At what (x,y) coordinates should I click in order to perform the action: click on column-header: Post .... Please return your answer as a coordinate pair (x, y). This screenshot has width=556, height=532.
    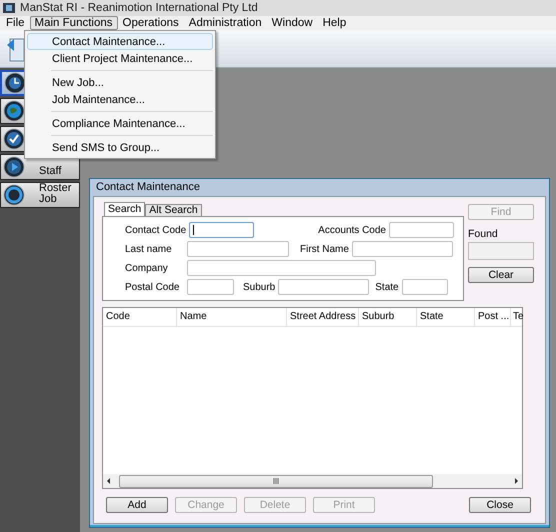
    Looking at the image, I should click on (493, 317).